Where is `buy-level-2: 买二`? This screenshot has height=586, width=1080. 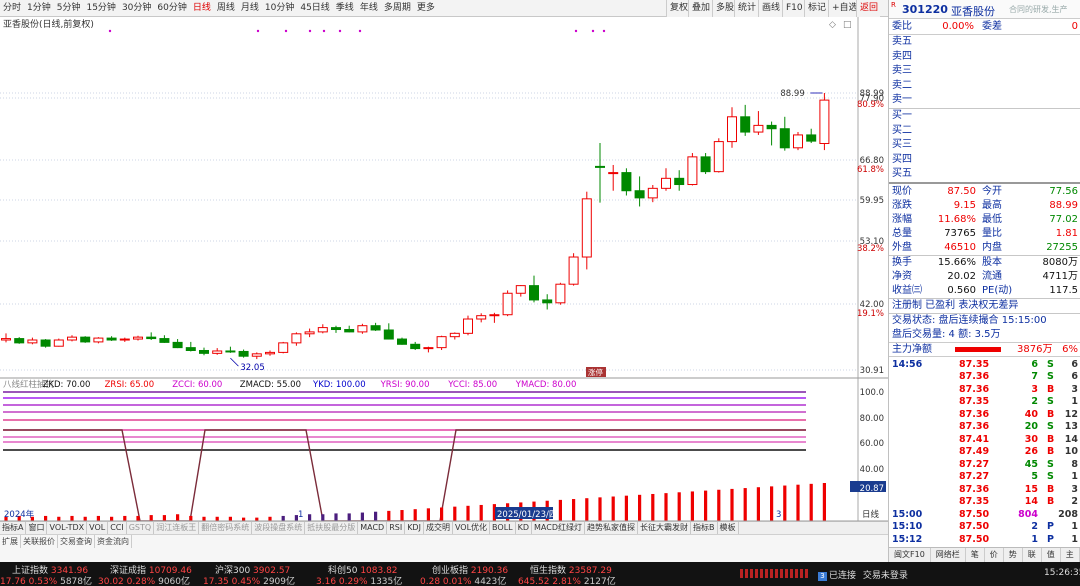
buy-level-2: 买二 is located at coordinates (984, 131).